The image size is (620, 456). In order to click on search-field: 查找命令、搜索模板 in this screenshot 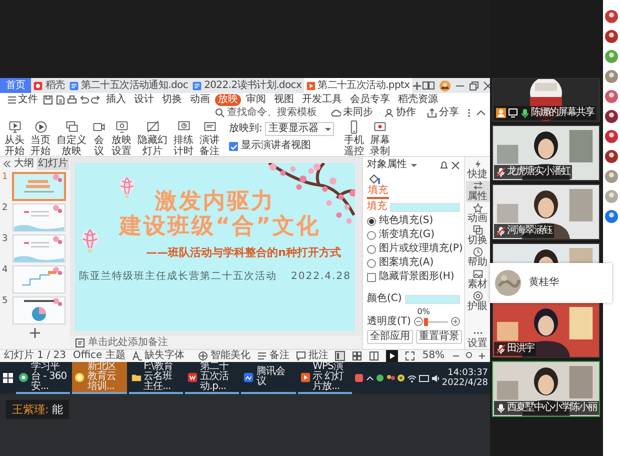, I will do `click(269, 112)`.